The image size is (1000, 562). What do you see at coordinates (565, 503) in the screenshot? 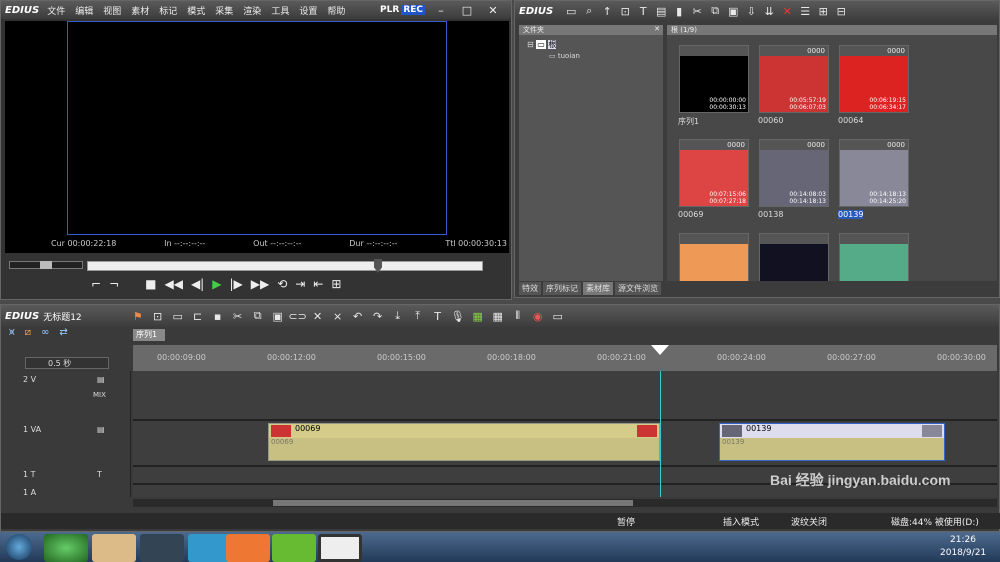
I see `horizontal-scrollbar` at bounding box center [565, 503].